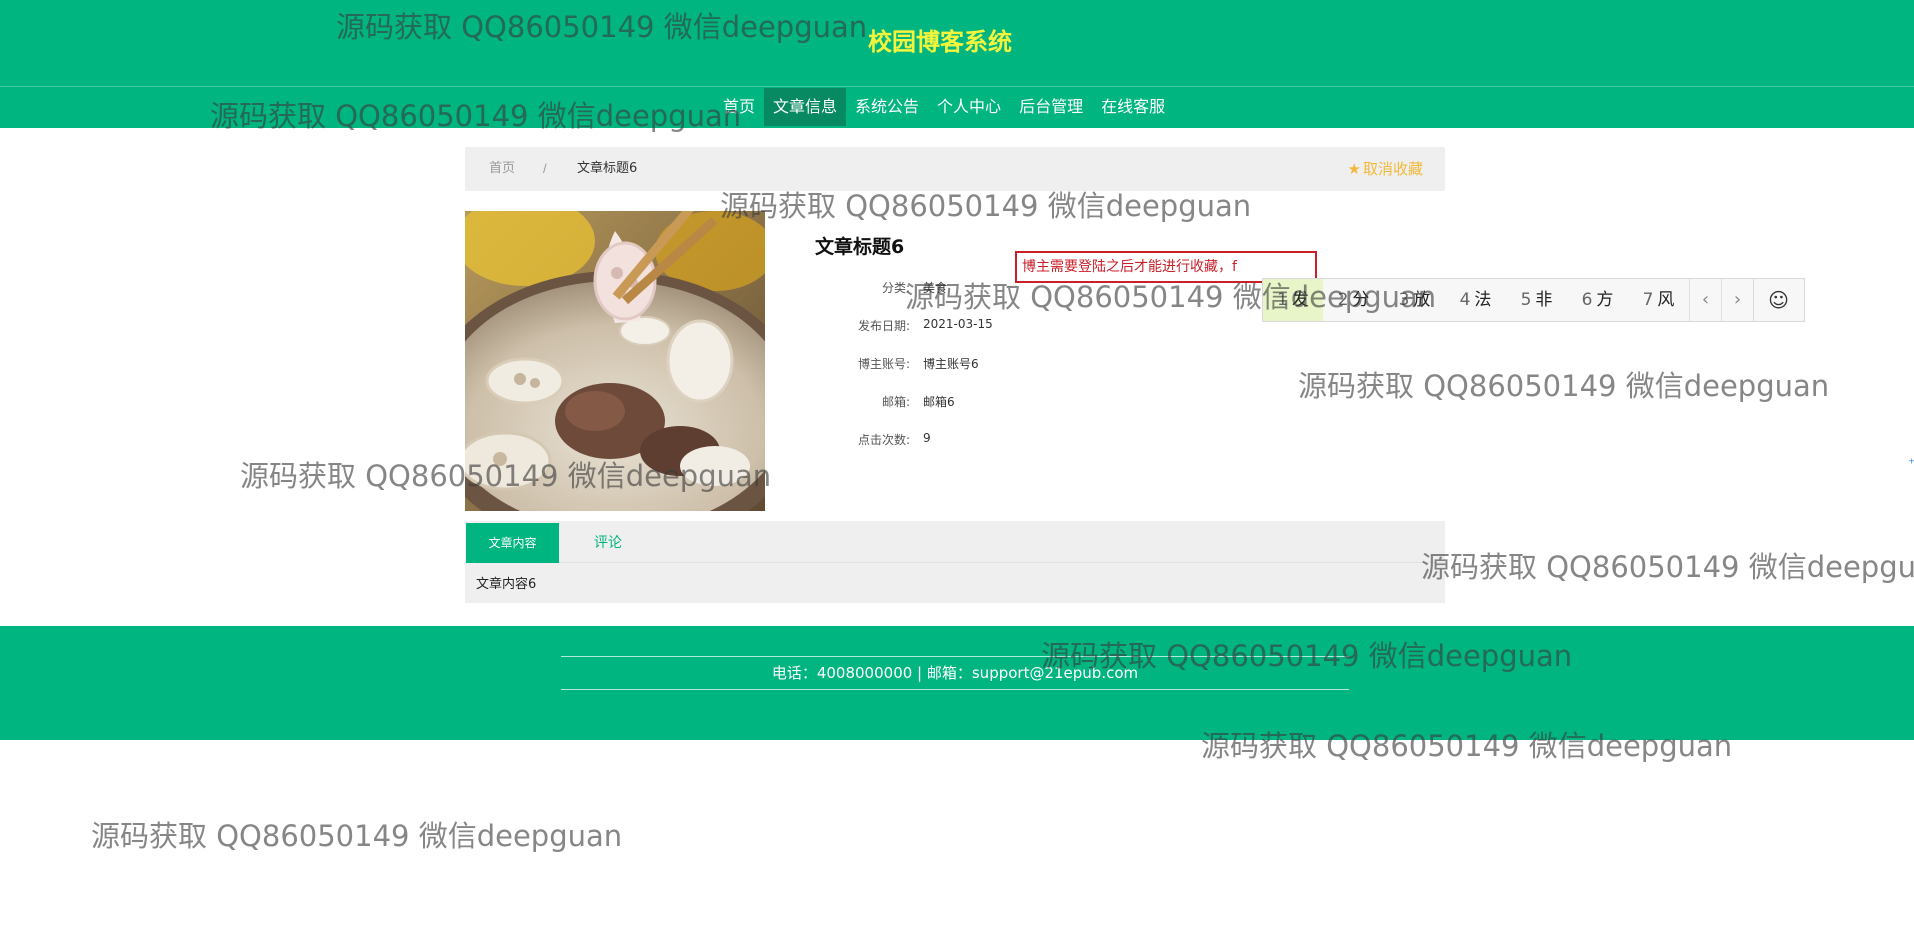 This screenshot has height=932, width=1914. Describe the element at coordinates (608, 543) in the screenshot. I see `tab-comments: 评论` at that location.